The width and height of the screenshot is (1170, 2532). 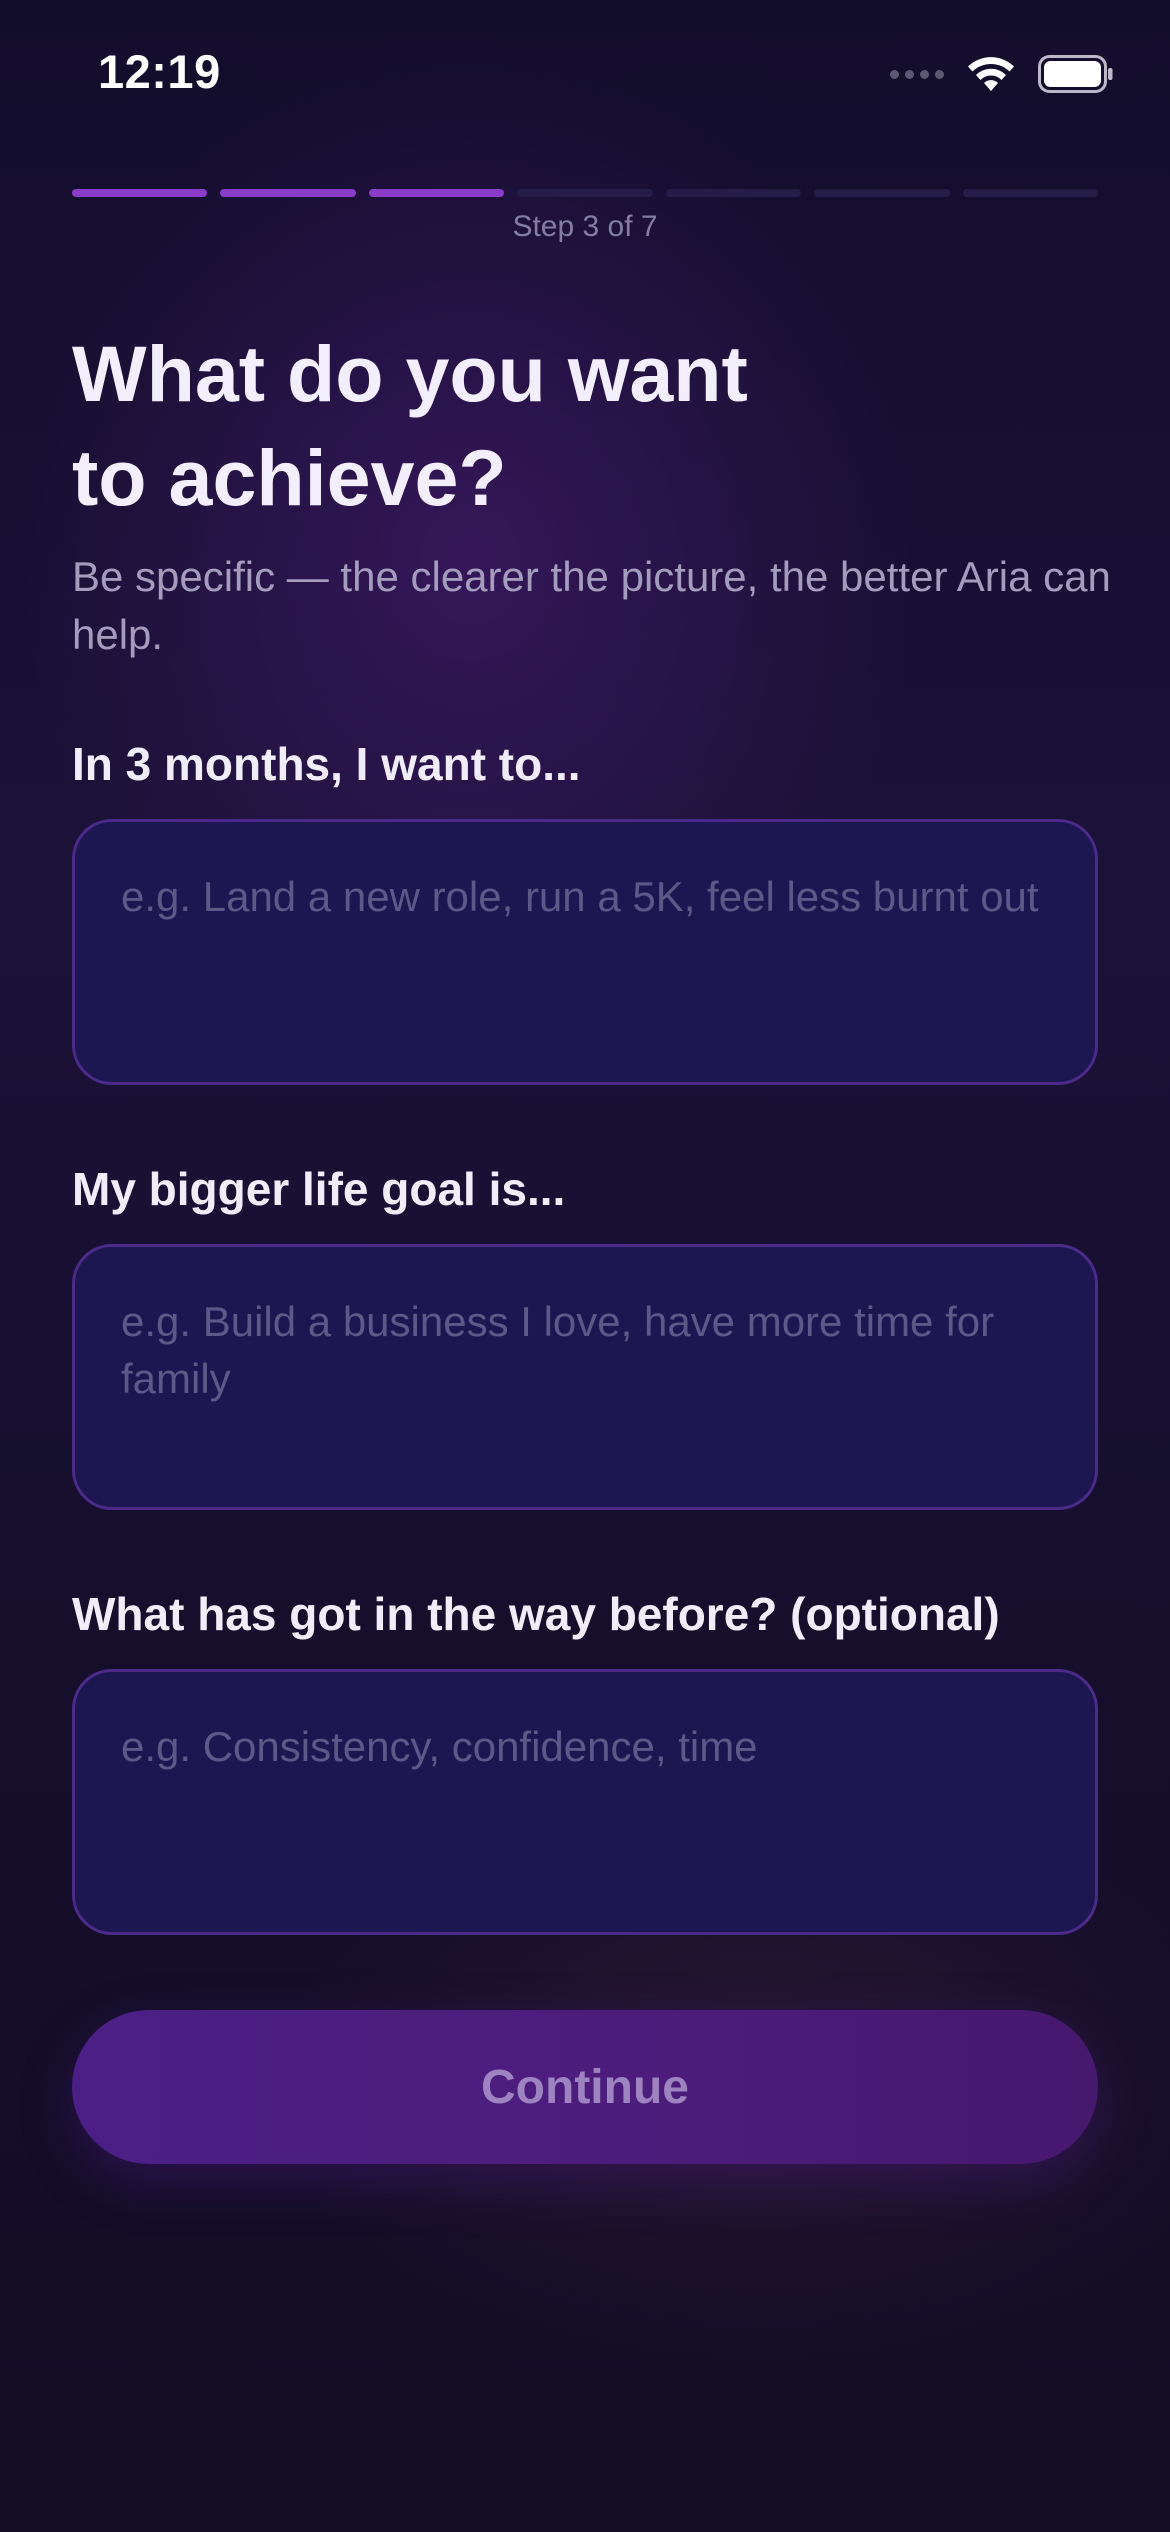 I want to click on three-month-goal-input, so click(x=585, y=952).